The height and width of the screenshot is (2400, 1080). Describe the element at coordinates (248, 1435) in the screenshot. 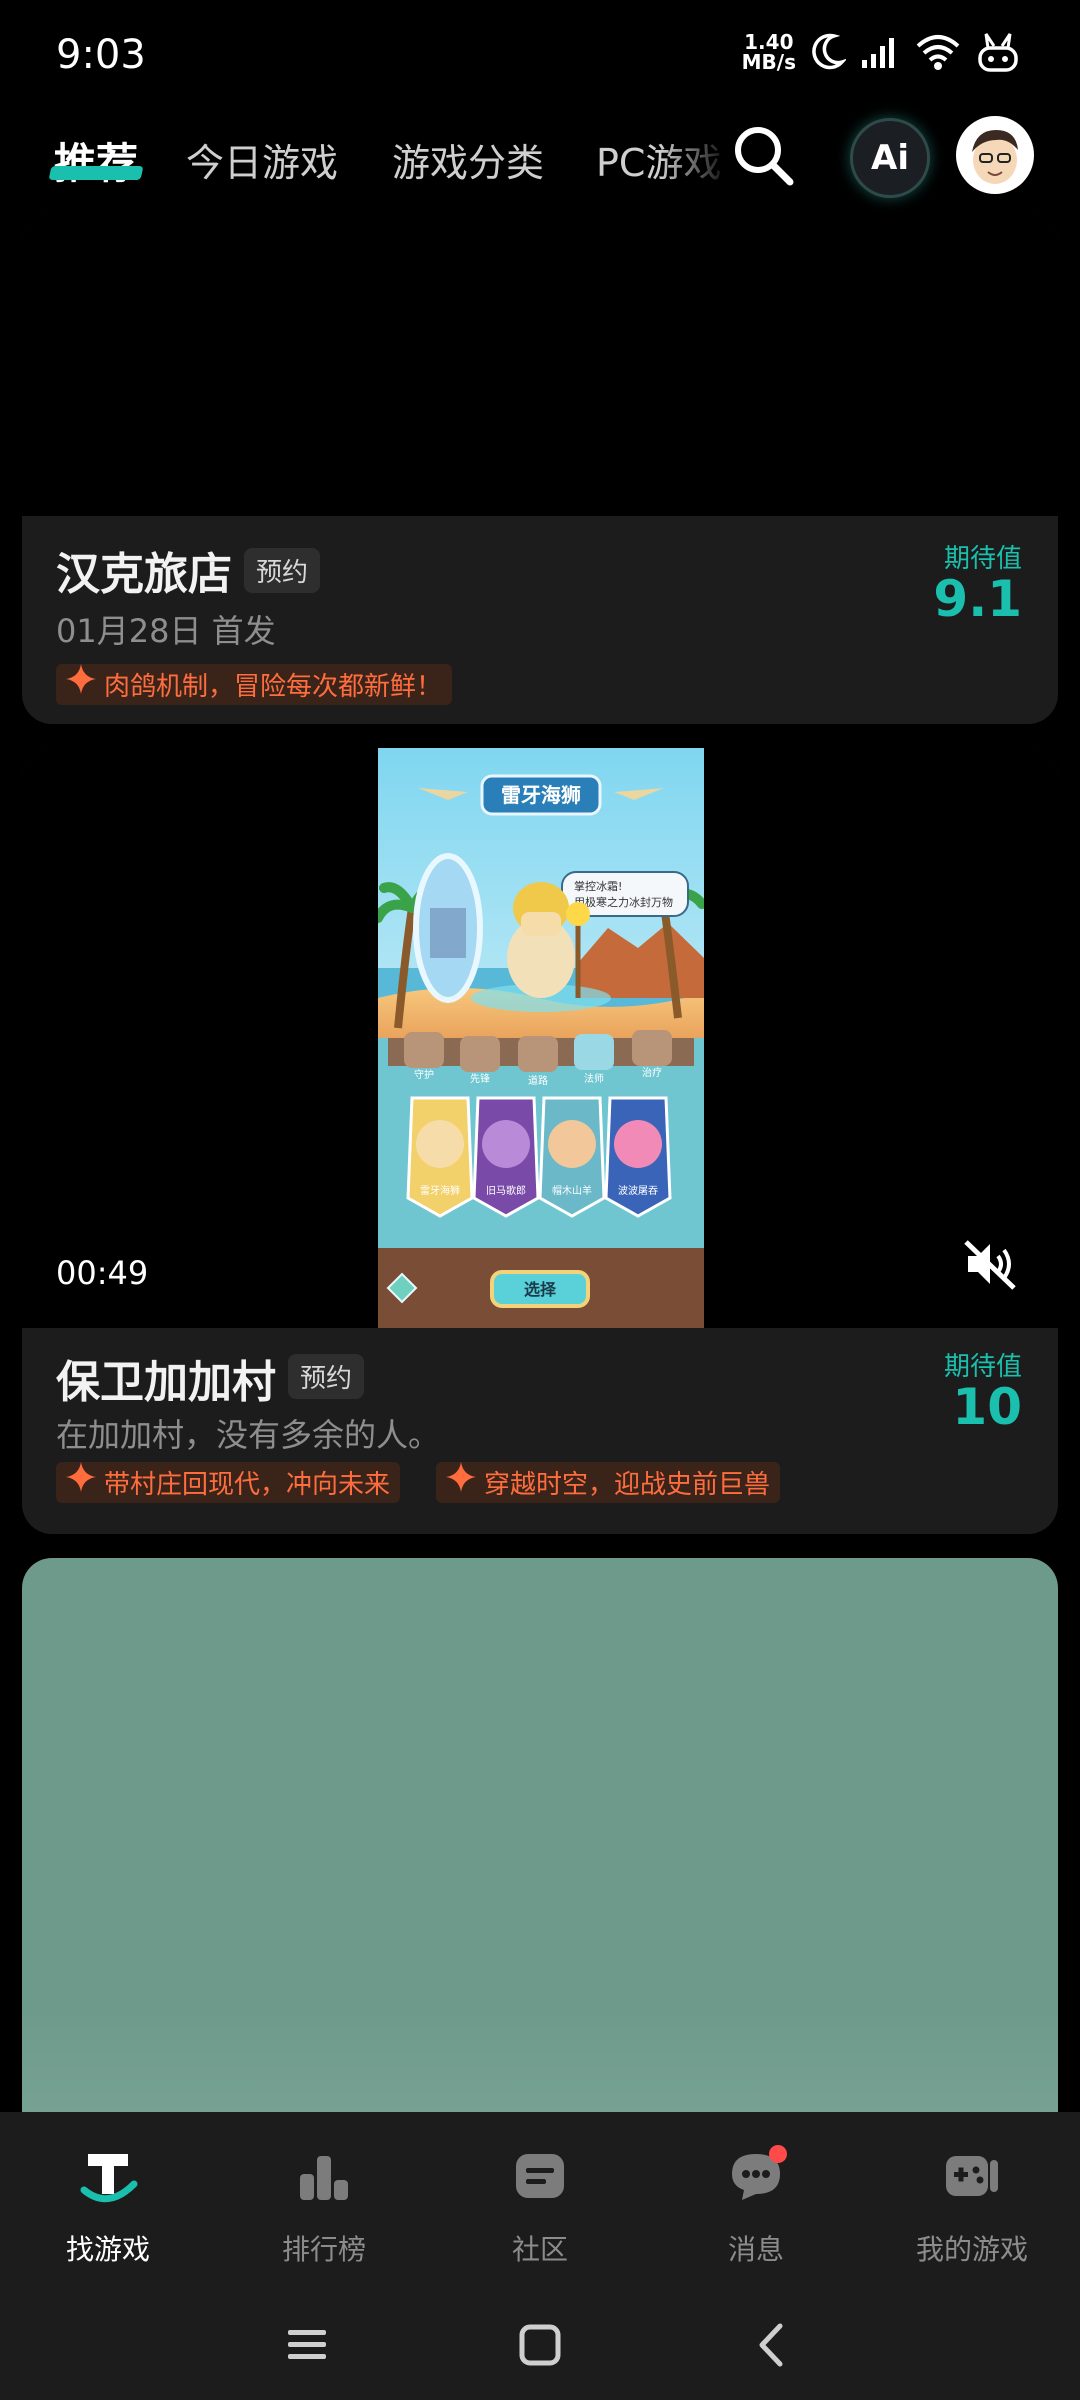

I see `game-subtitle: 在加加村，没有多余的人。` at that location.